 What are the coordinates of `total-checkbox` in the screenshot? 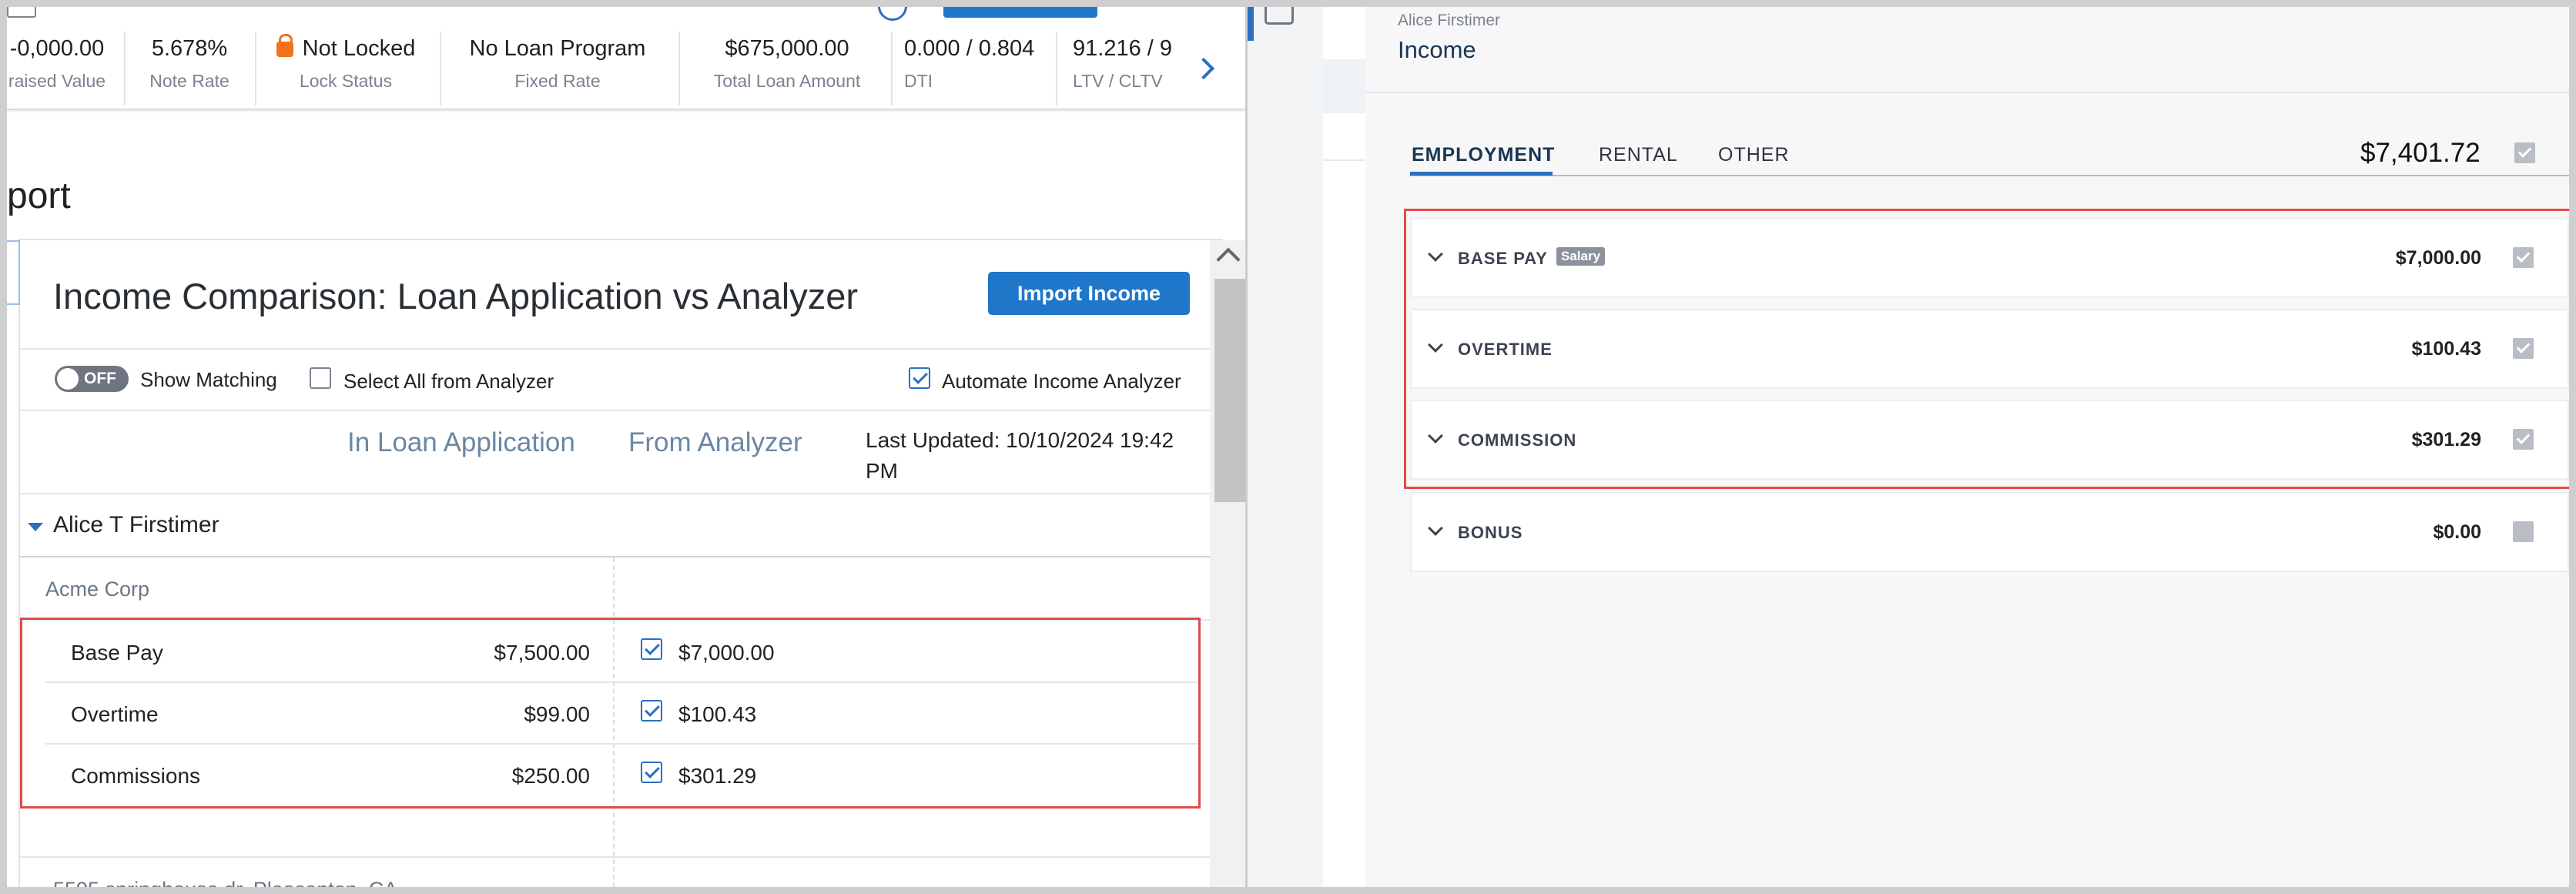 It's located at (2524, 152).